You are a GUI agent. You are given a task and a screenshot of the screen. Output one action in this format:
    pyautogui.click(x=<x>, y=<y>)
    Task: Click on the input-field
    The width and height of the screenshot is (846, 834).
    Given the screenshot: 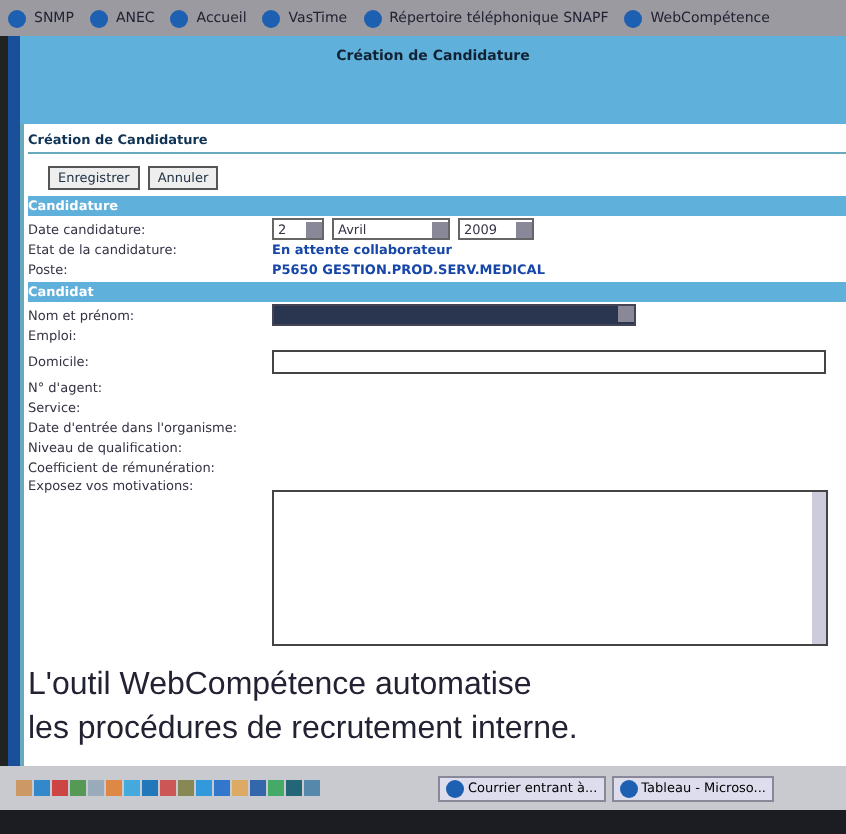 What is the action you would take?
    pyautogui.click(x=549, y=362)
    